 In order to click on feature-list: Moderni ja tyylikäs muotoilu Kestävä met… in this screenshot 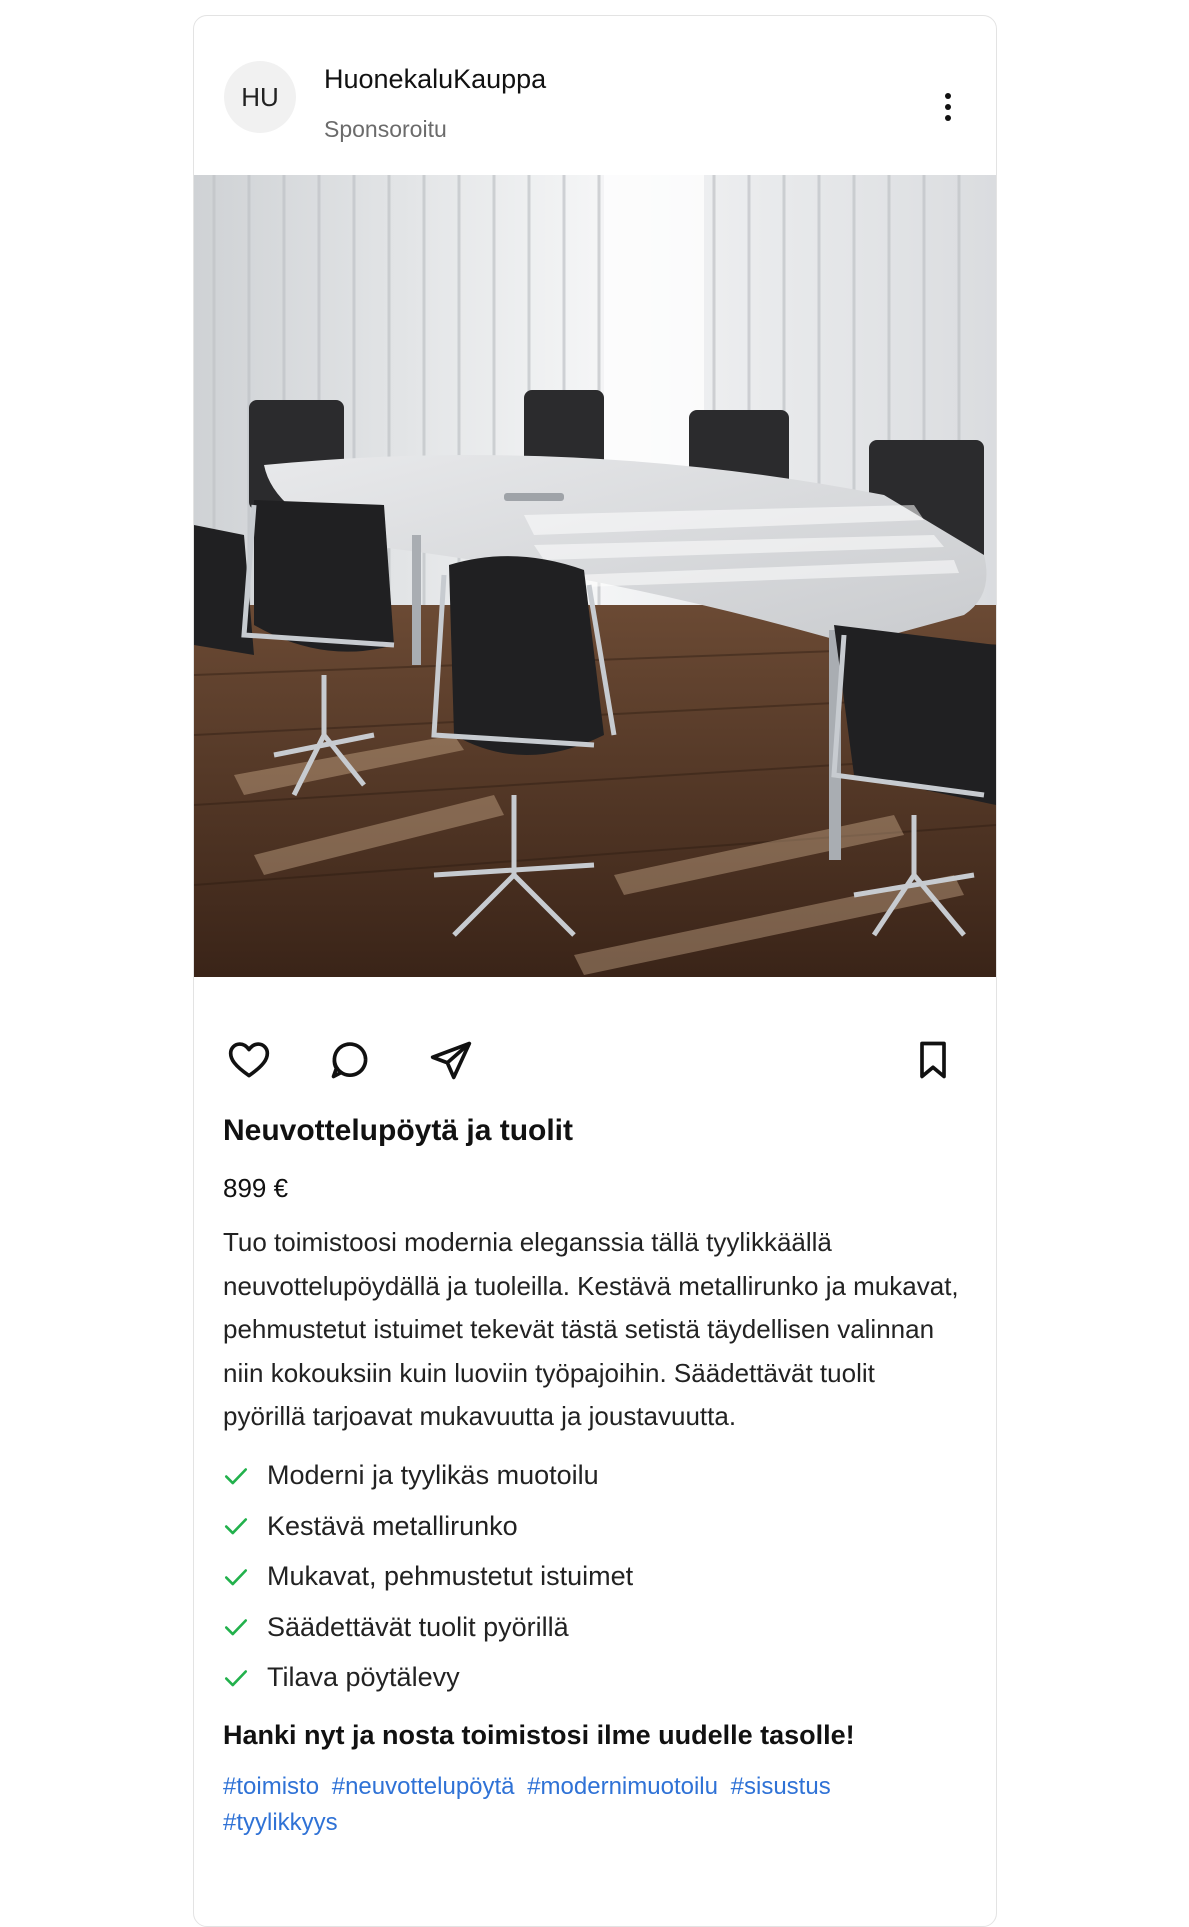, I will do `click(593, 1577)`.